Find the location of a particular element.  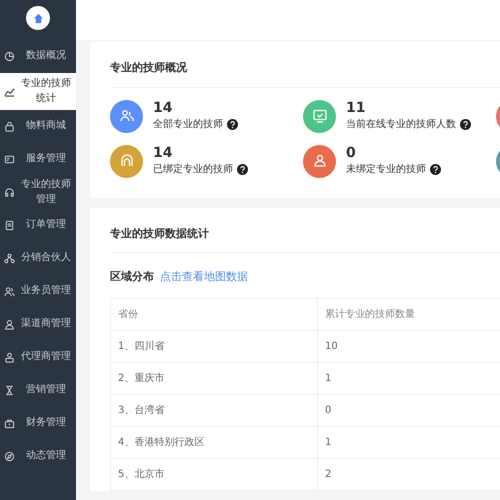

sidebar-item: 动态管理 is located at coordinates (38, 456).